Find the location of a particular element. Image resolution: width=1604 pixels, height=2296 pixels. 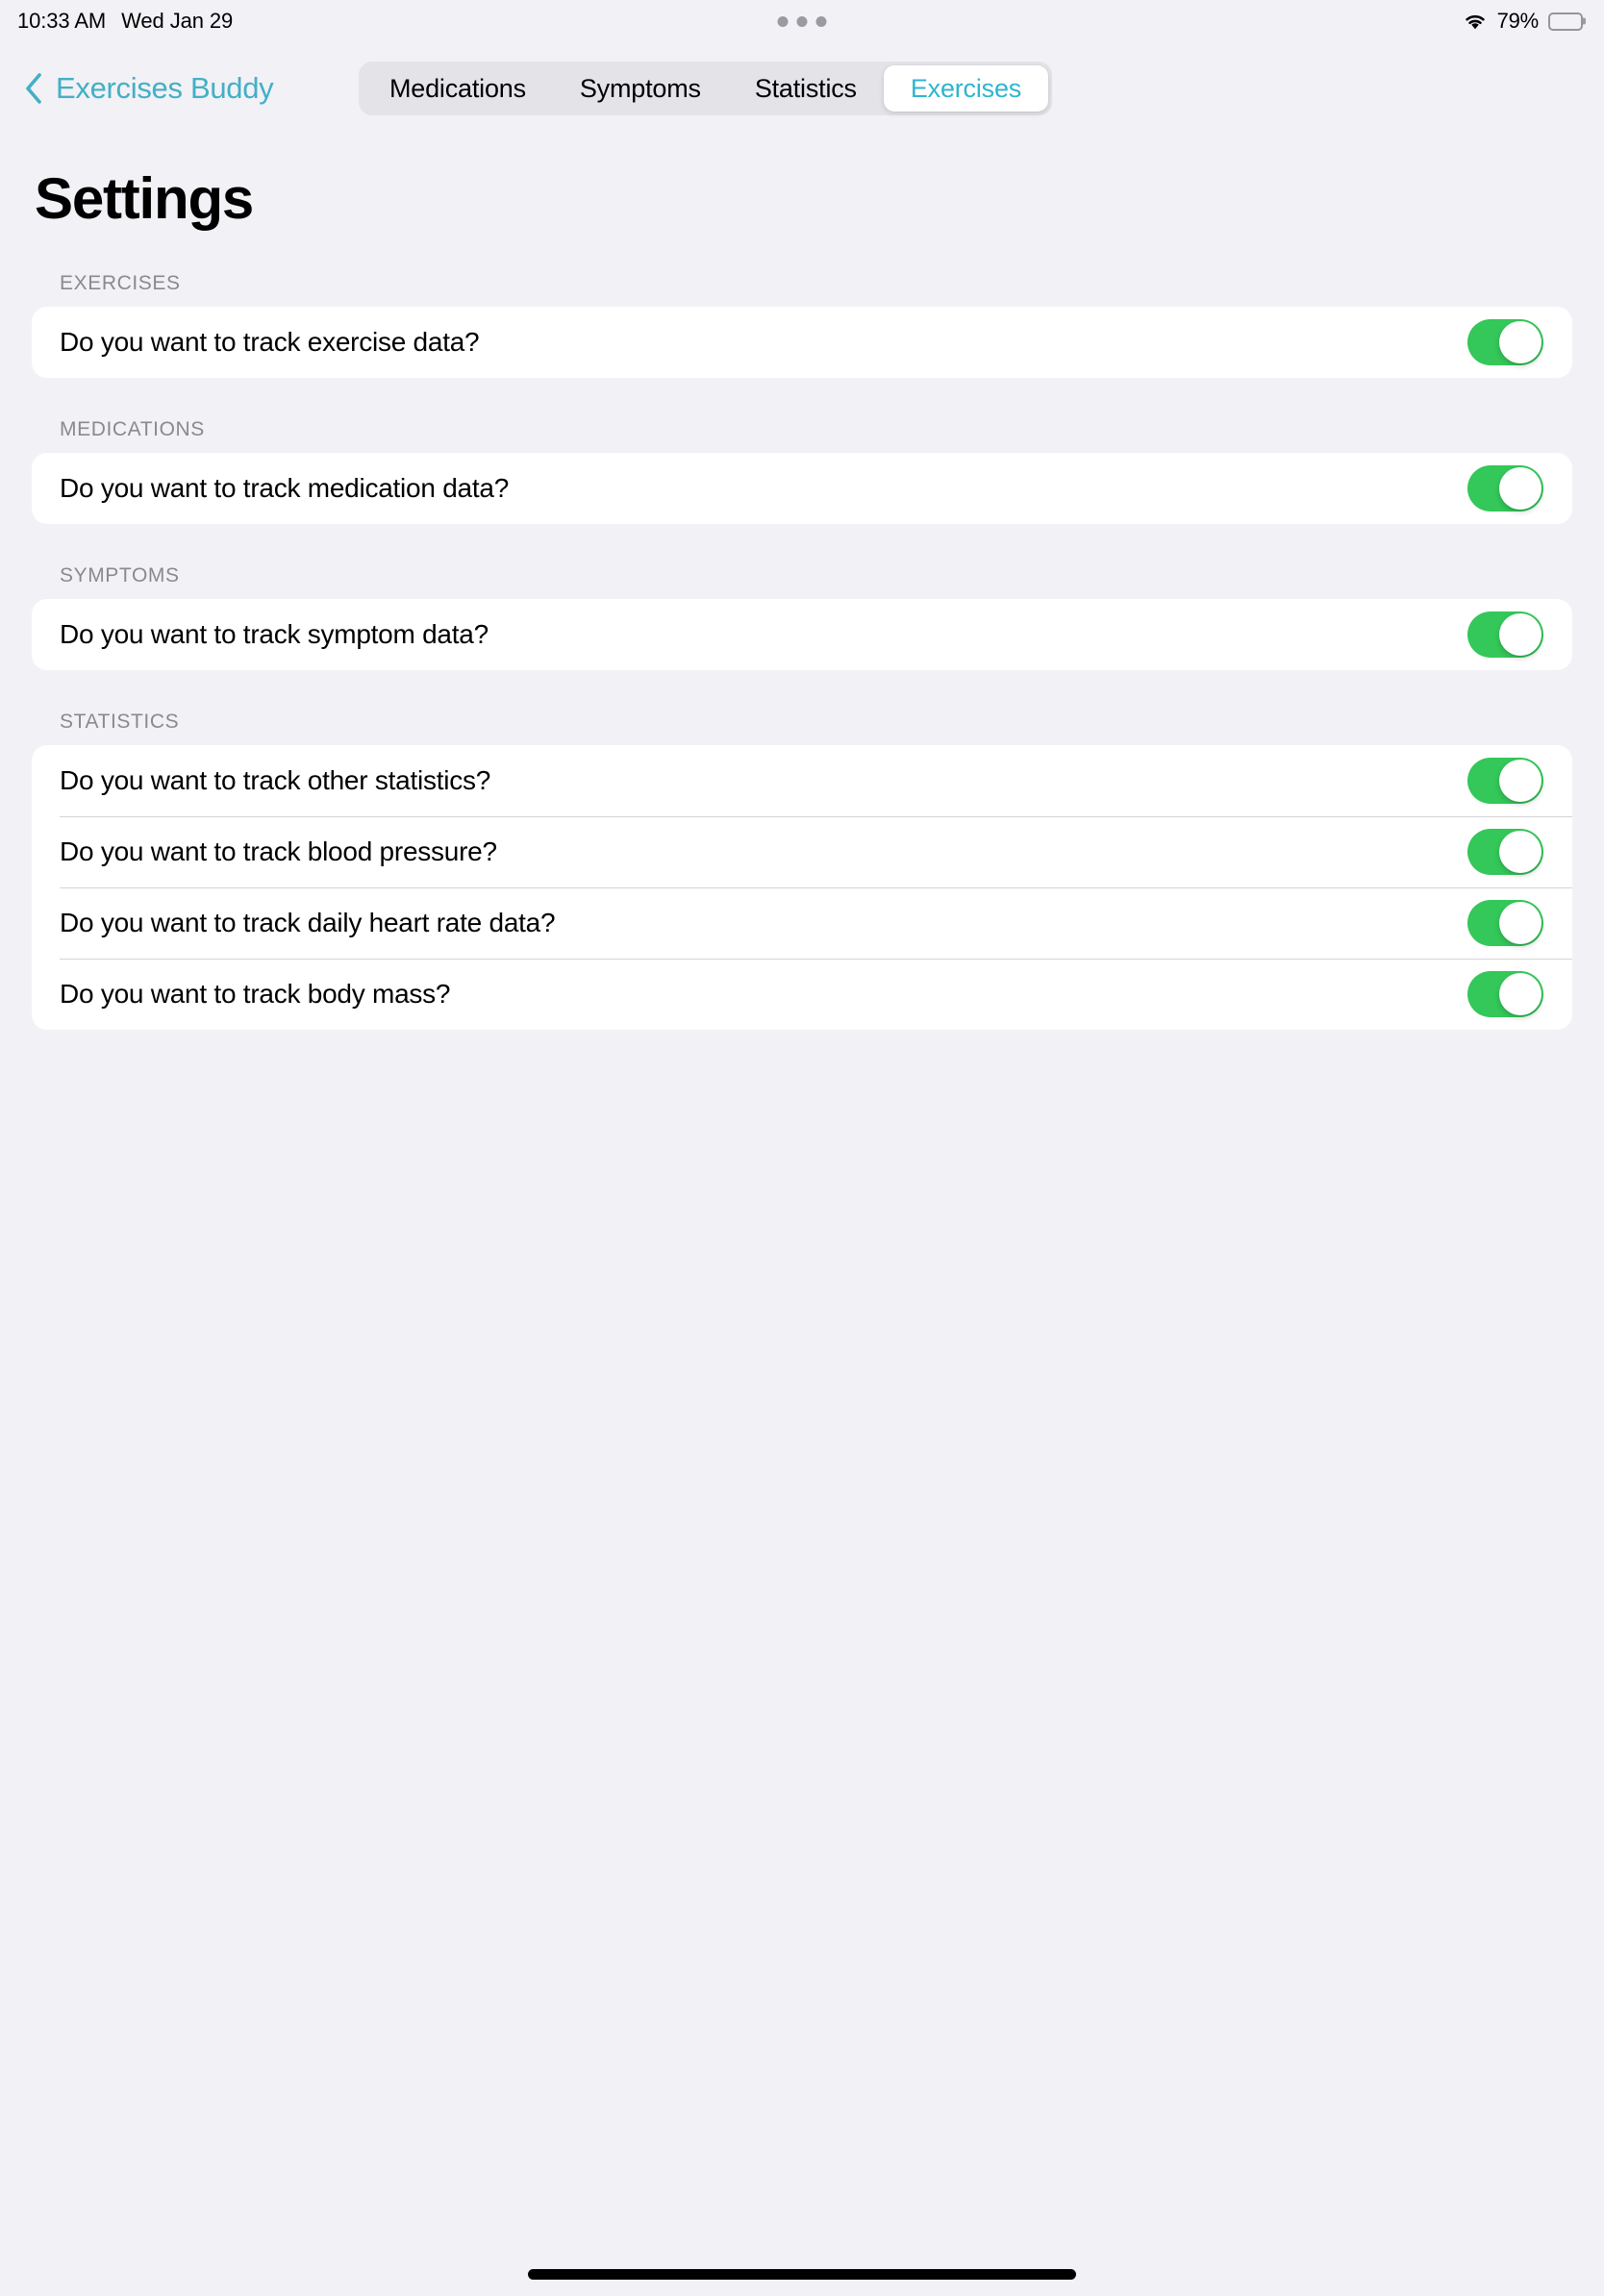

home-indicator is located at coordinates (802, 2274).